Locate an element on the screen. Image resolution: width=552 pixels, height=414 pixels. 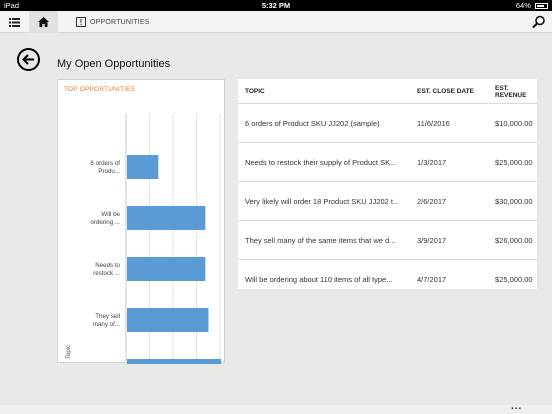
tab-opportunities-label: OPPORTUNITIES is located at coordinates (120, 22).